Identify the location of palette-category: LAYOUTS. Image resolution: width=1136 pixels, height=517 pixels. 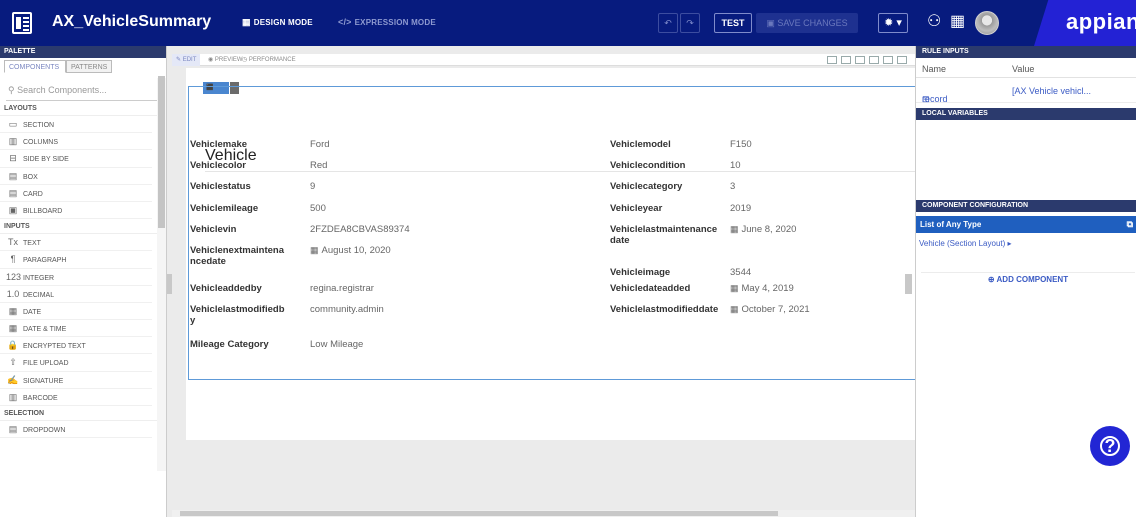
(83, 108).